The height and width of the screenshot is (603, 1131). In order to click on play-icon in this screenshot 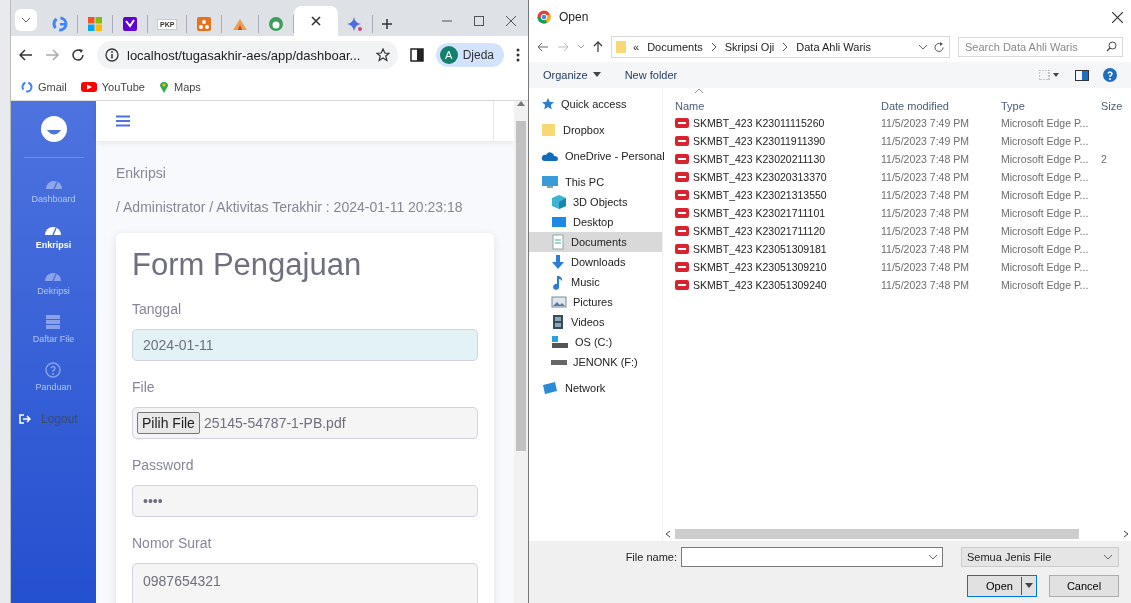, I will do `click(88, 87)`.